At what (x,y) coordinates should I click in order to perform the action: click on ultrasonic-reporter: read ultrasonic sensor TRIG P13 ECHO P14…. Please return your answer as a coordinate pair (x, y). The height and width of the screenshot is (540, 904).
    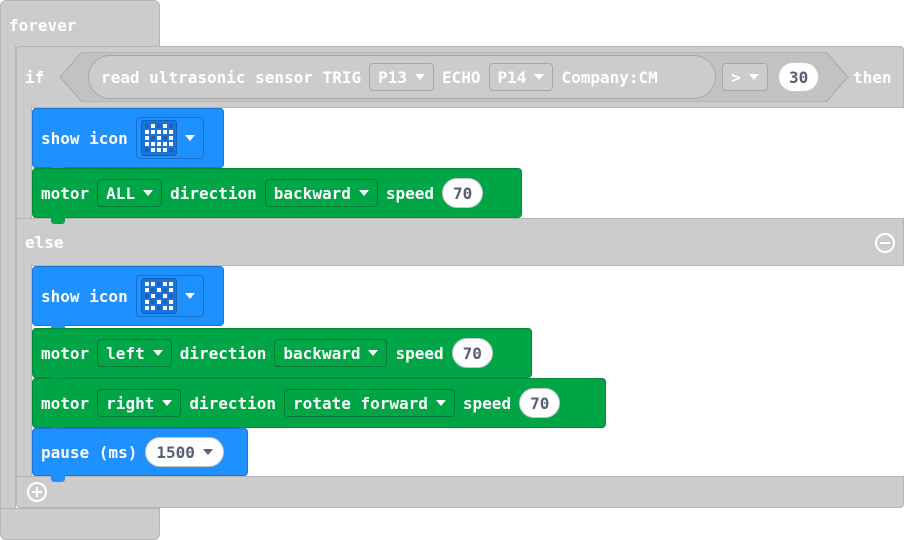
    Looking at the image, I should click on (402, 77).